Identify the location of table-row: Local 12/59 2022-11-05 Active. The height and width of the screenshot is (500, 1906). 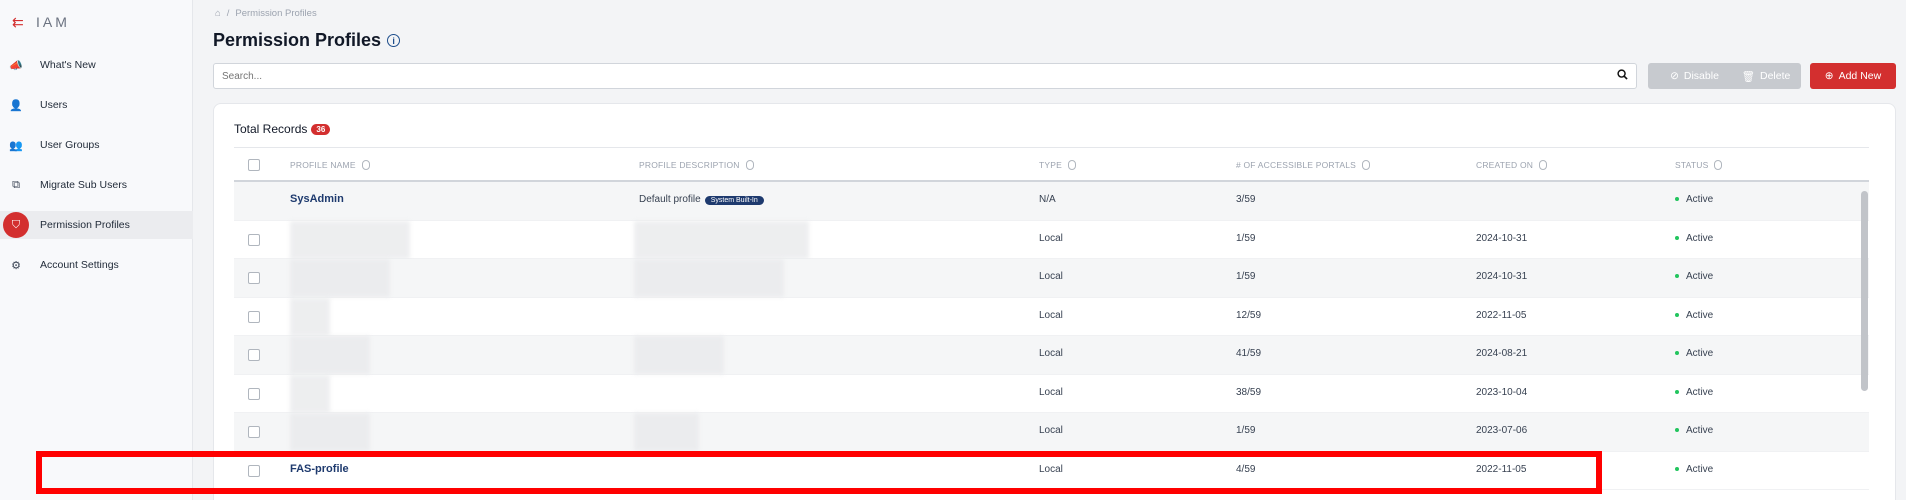
(1051, 316).